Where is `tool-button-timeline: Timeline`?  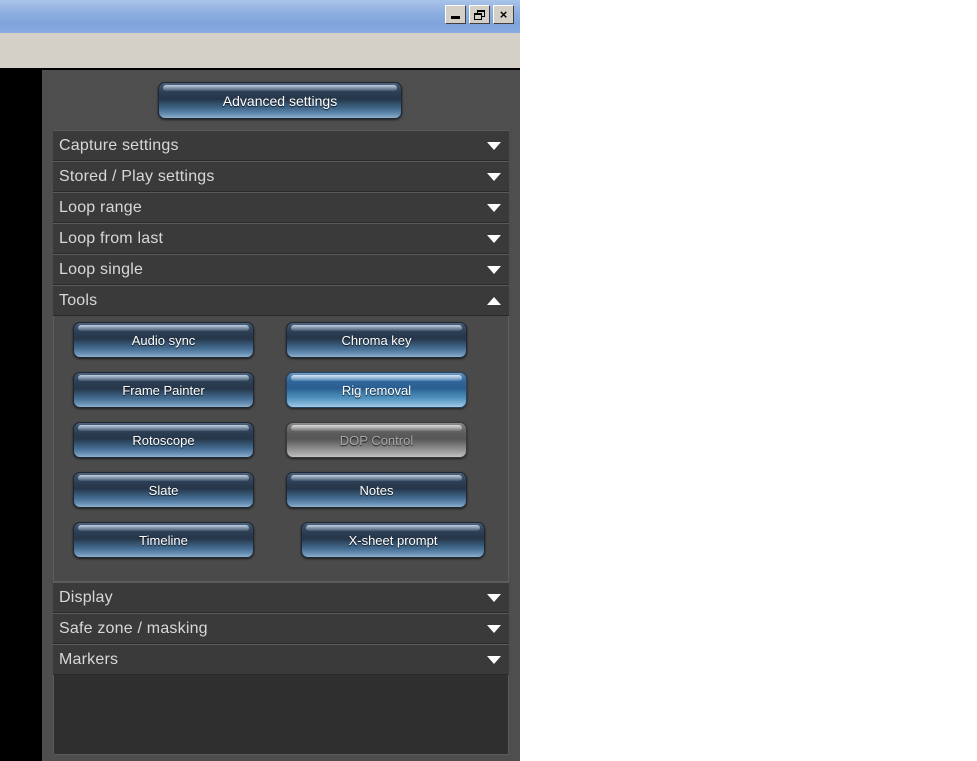
tool-button-timeline: Timeline is located at coordinates (163, 540).